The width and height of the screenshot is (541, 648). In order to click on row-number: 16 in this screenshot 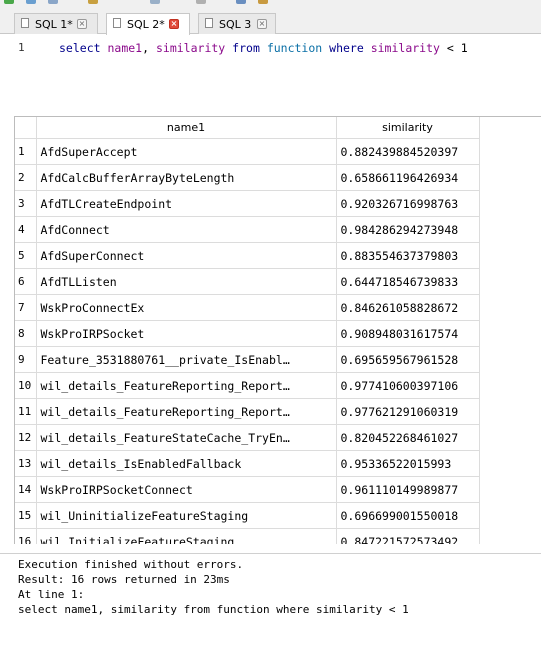, I will do `click(26, 536)`.